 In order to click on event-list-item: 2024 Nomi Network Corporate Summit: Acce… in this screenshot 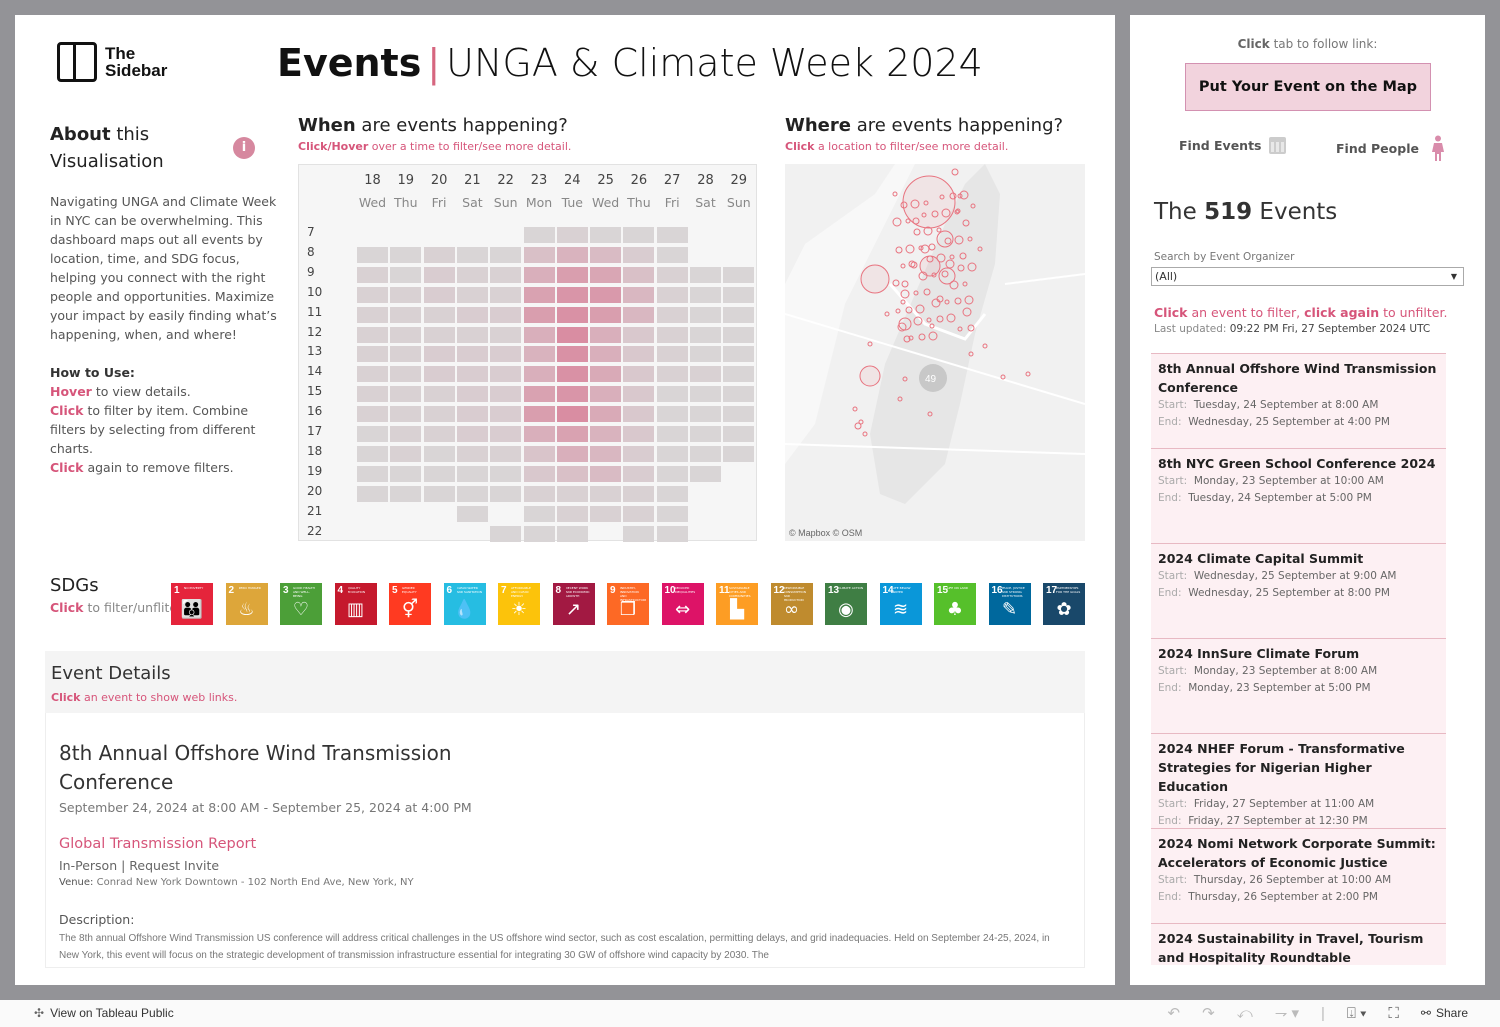, I will do `click(1298, 875)`.